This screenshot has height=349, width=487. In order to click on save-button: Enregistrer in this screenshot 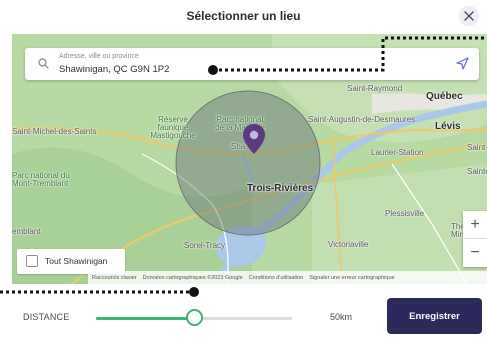, I will do `click(434, 316)`.